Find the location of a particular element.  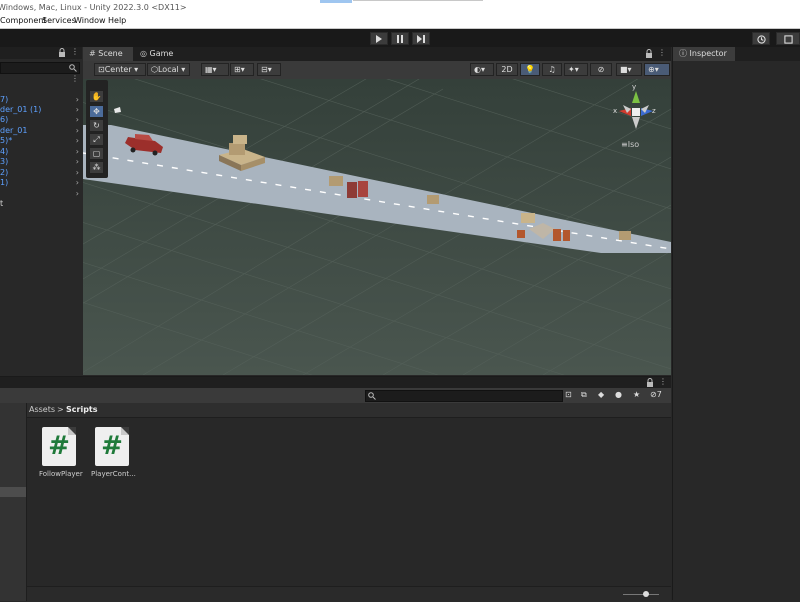

selected-folder-row is located at coordinates (13, 492).